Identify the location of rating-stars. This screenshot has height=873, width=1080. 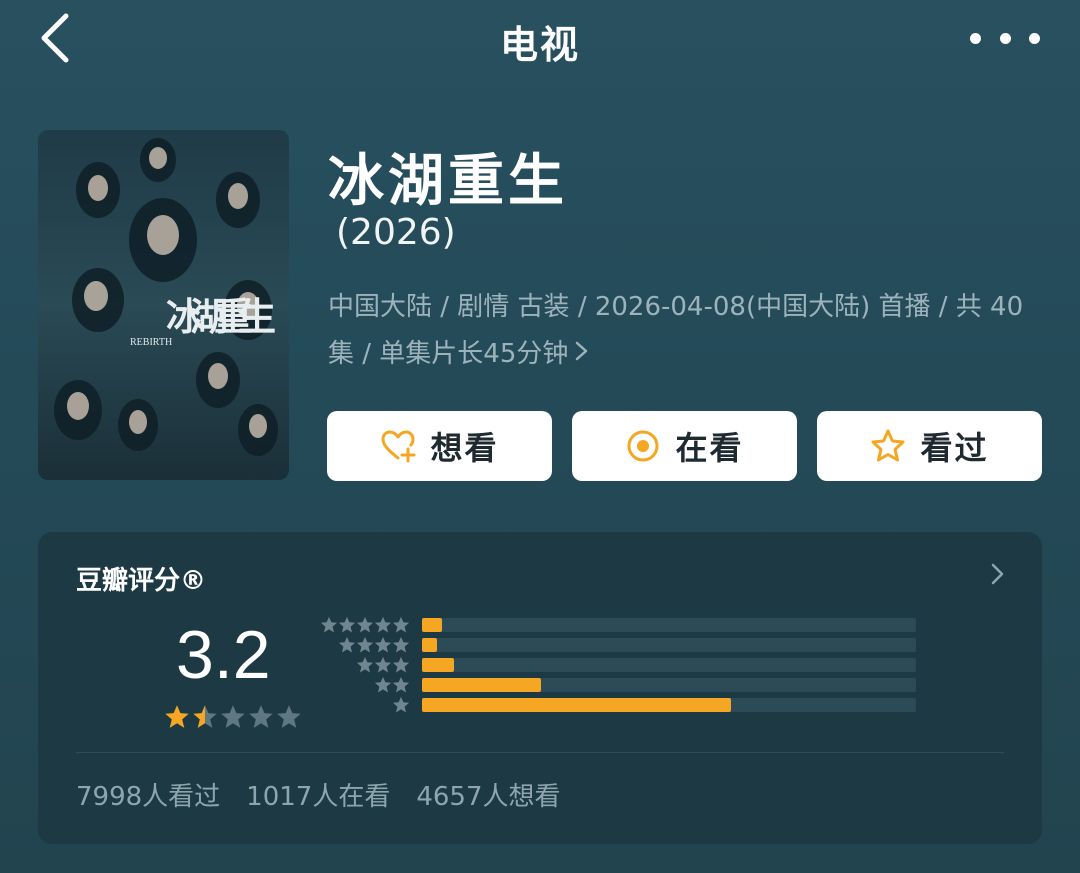
(233, 717).